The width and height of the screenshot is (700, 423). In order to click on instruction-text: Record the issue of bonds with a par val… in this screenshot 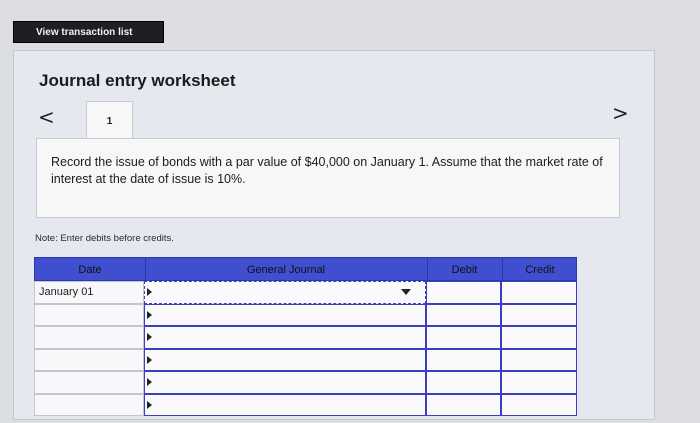, I will do `click(327, 170)`.